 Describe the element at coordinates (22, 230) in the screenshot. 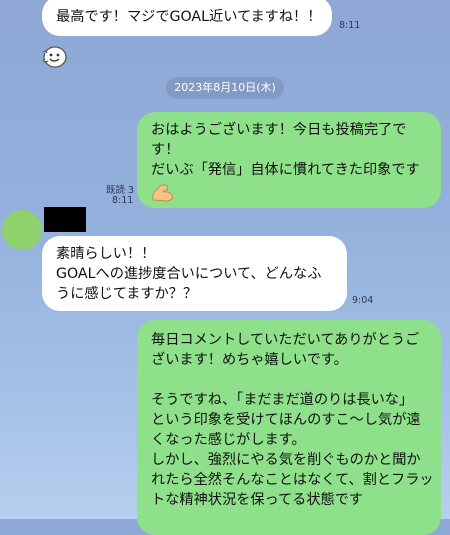

I see `sender-avatar` at that location.